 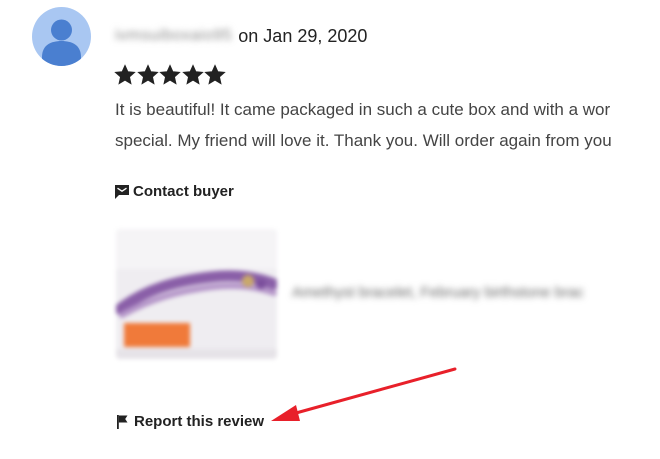 I want to click on avatar-placeholder-icon, so click(x=61, y=42).